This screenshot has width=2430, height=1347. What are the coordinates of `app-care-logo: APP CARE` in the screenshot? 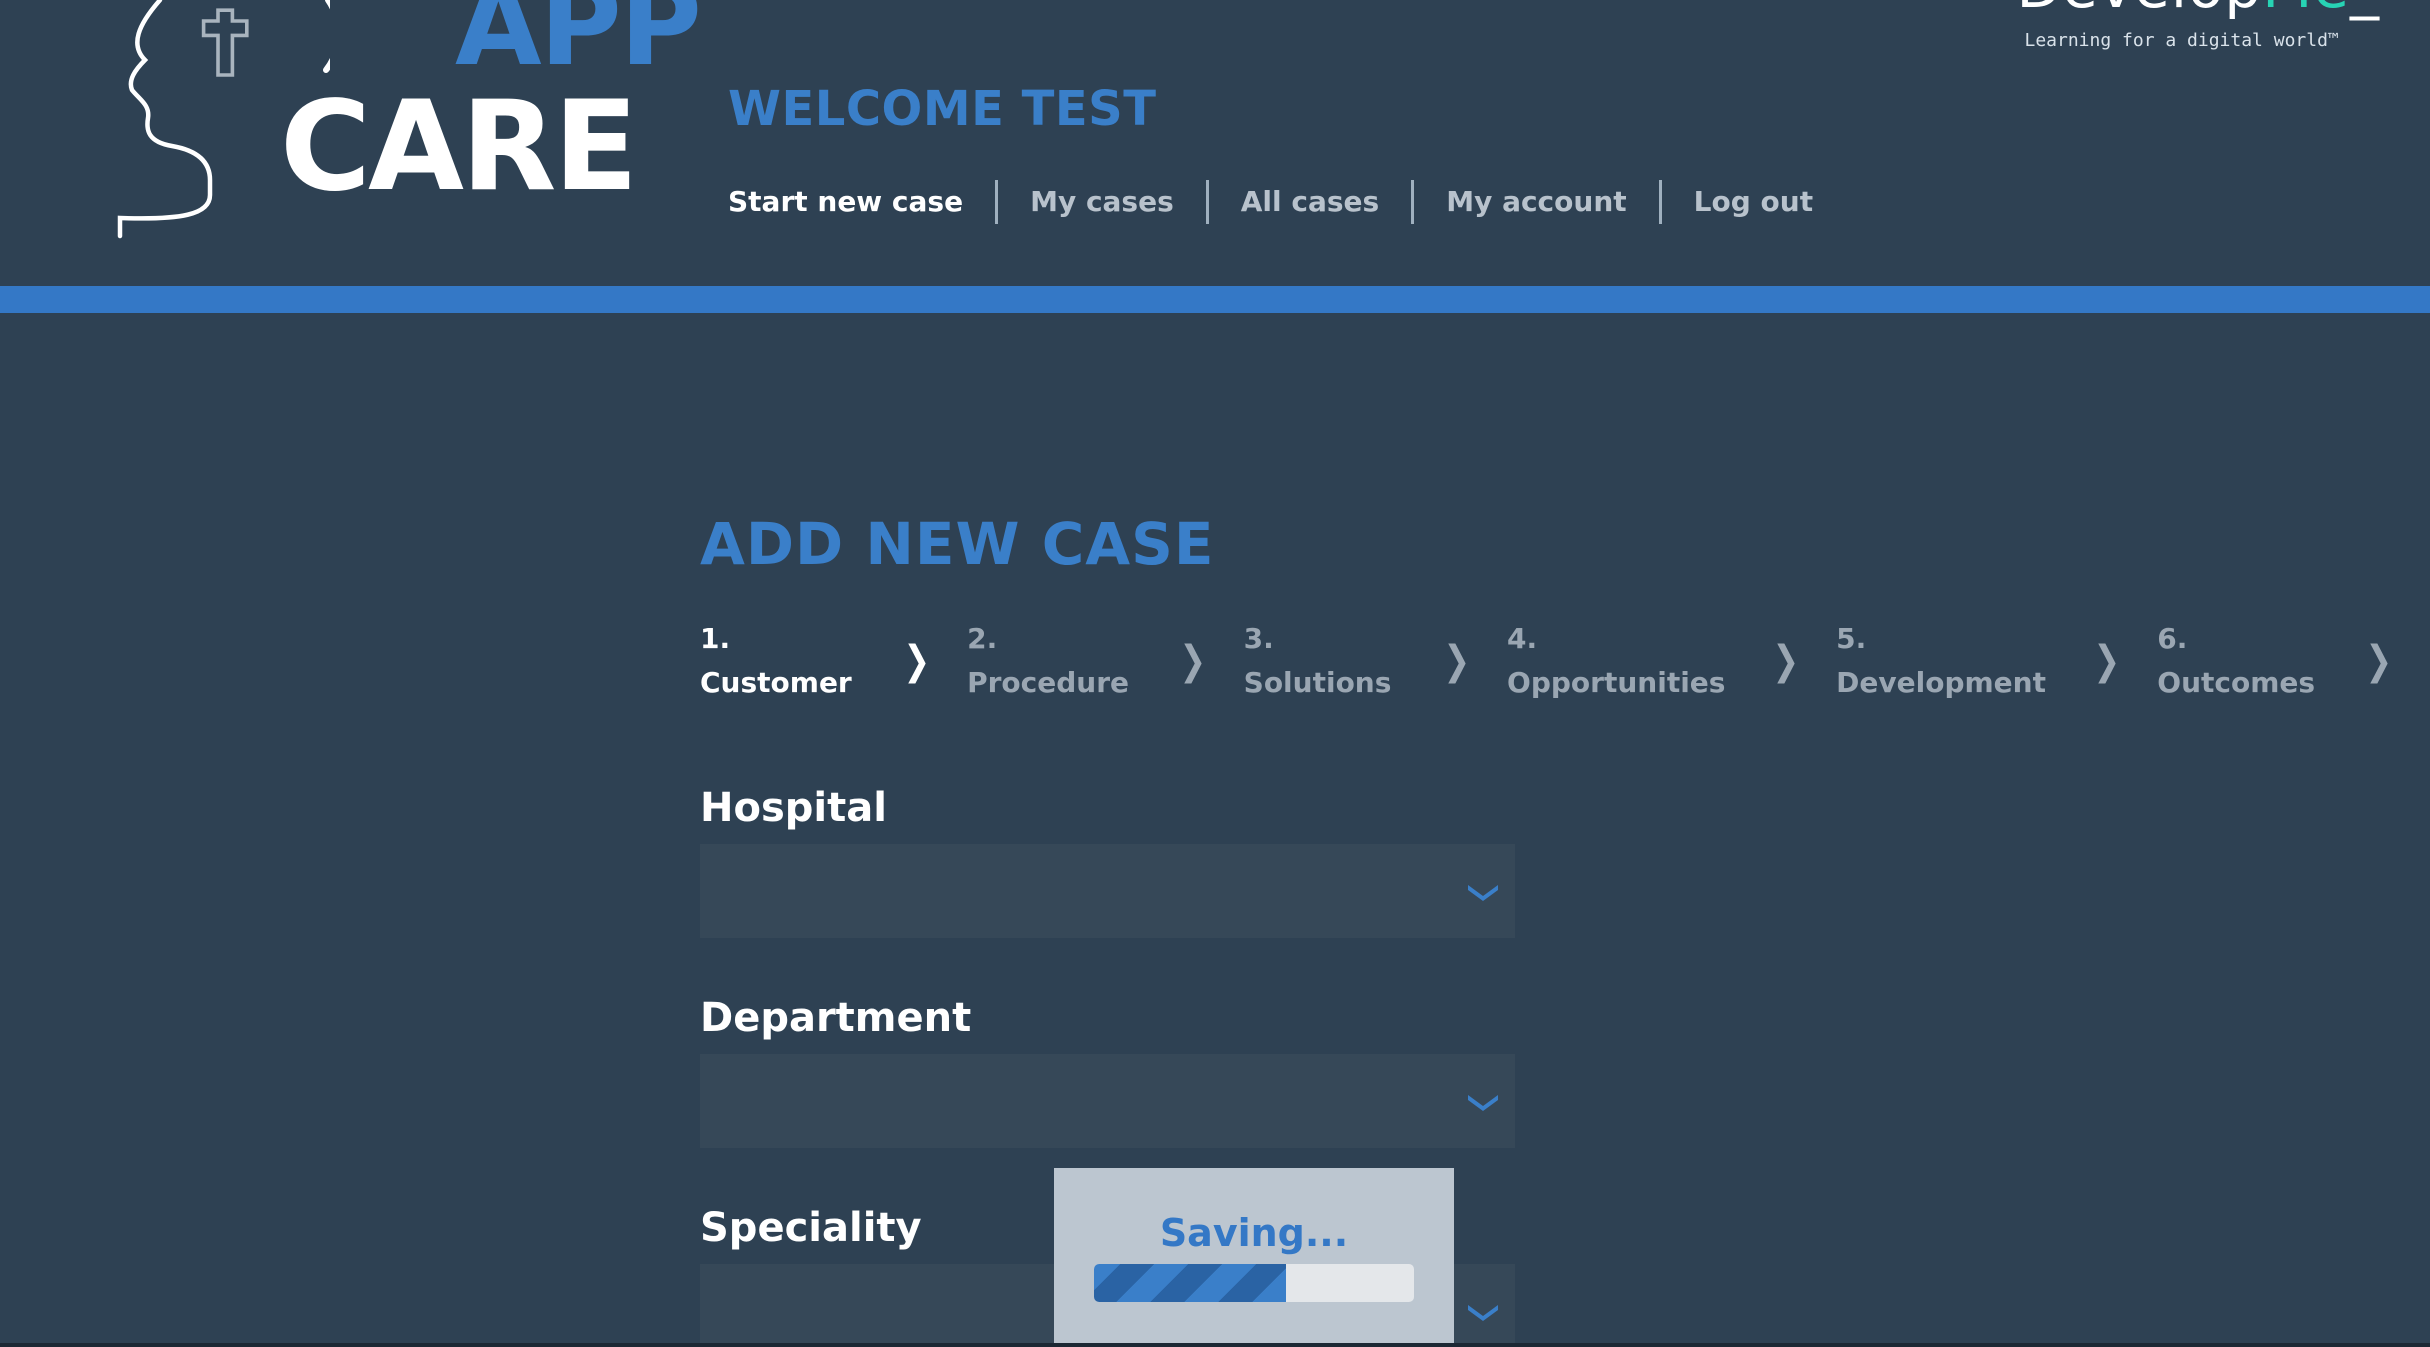 It's located at (406, 122).